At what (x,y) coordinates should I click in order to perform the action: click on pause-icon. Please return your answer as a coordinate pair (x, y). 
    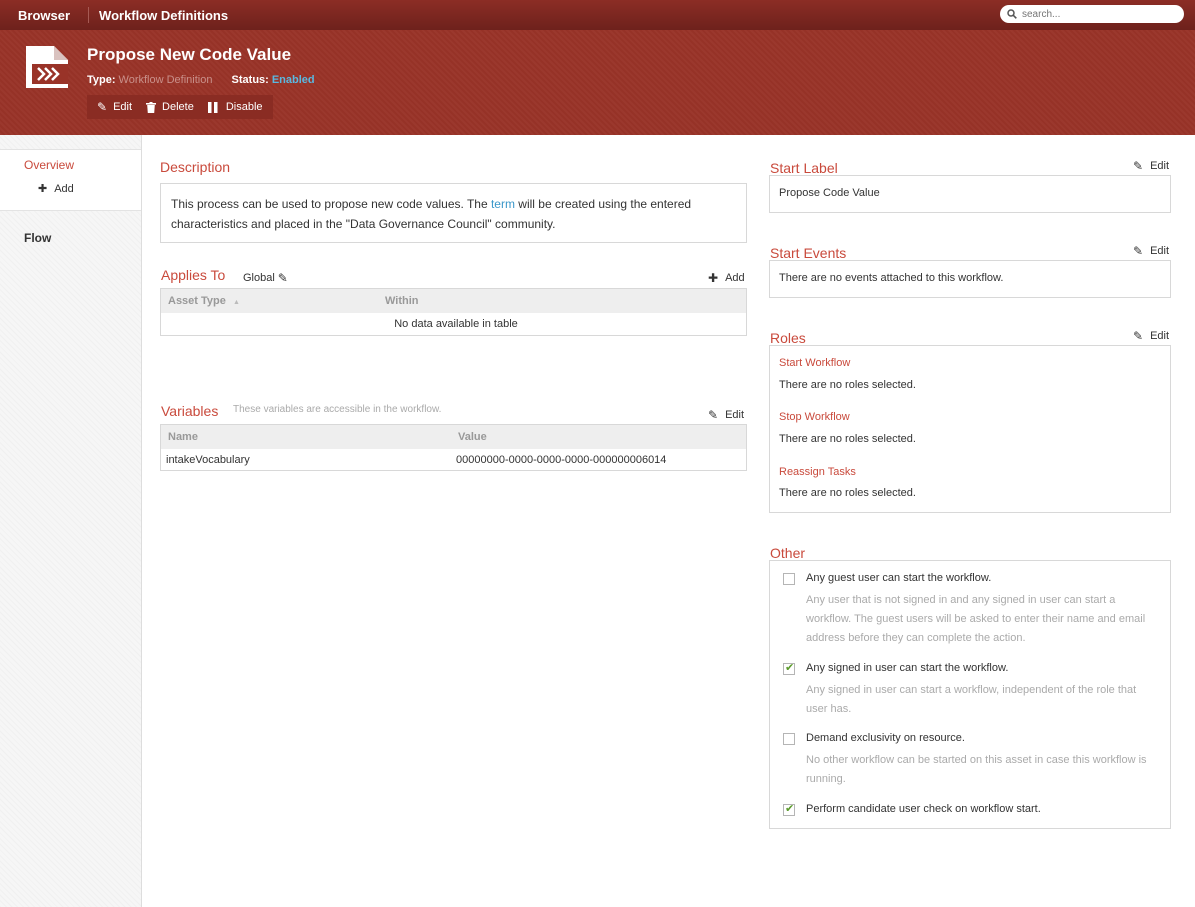
    Looking at the image, I should click on (212, 107).